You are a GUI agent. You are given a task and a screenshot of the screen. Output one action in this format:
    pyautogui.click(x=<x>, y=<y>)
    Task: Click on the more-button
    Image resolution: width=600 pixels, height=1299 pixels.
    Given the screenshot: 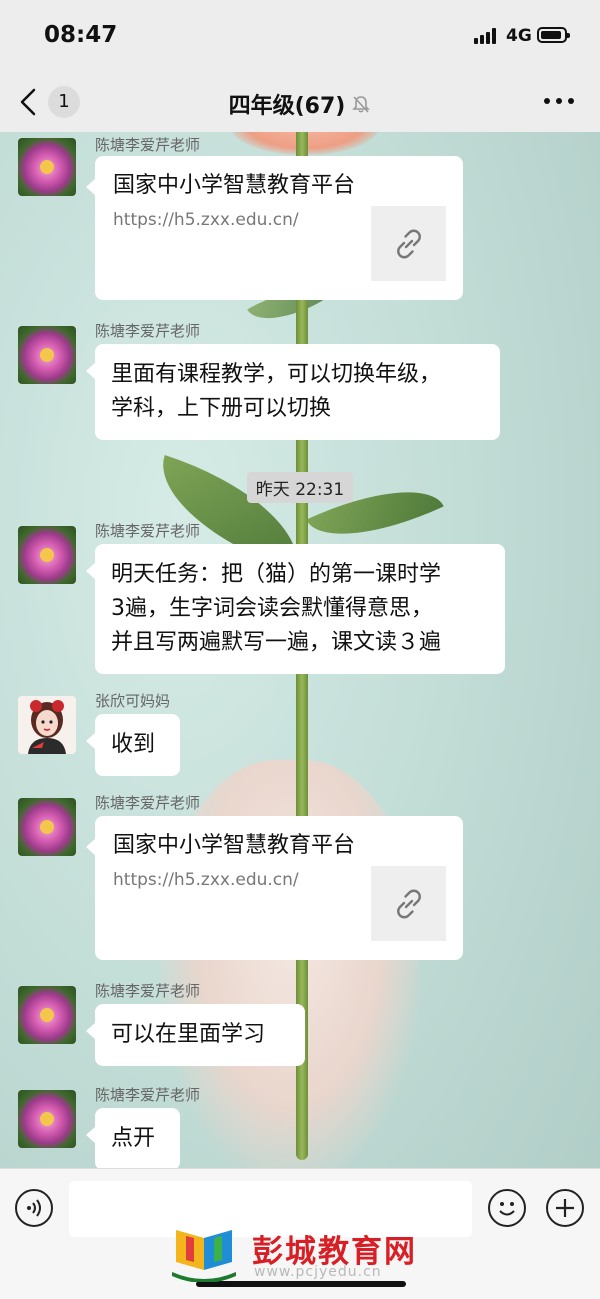 What is the action you would take?
    pyautogui.click(x=559, y=103)
    